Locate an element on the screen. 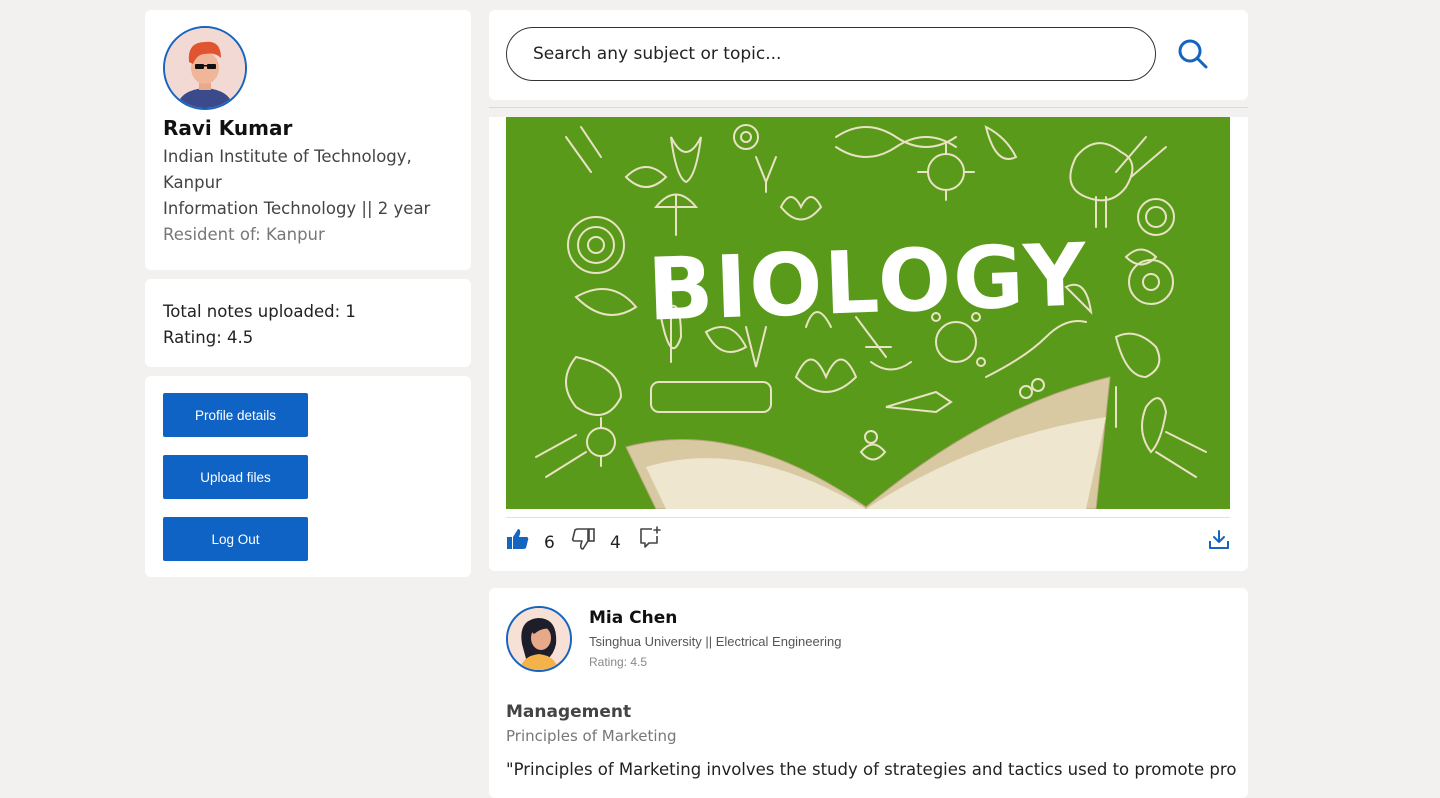 The width and height of the screenshot is (1440, 798). total-notes: Total notes uploaded: 1 is located at coordinates (259, 311).